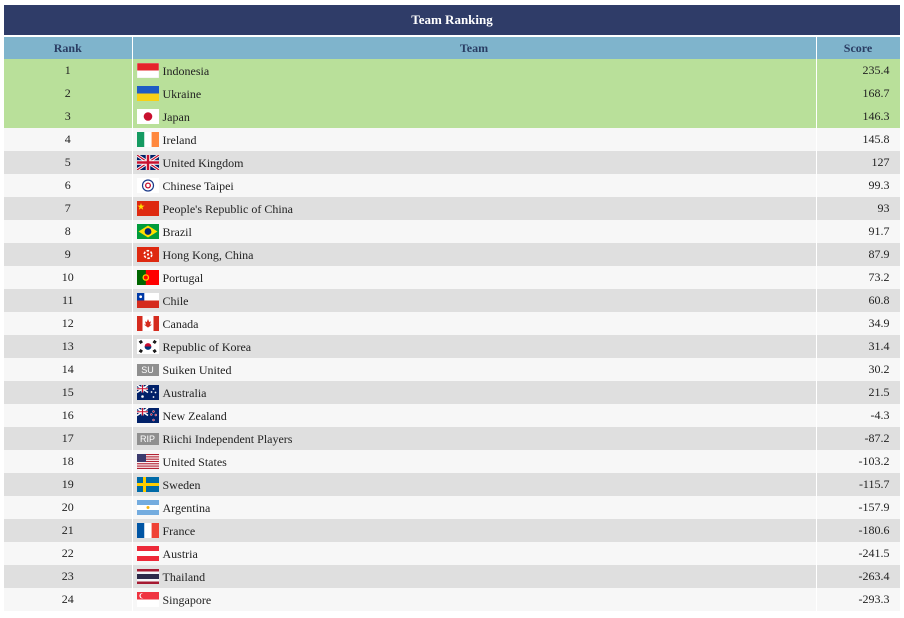 This screenshot has width=904, height=618. I want to click on flag-new-zealand-icon, so click(147, 416).